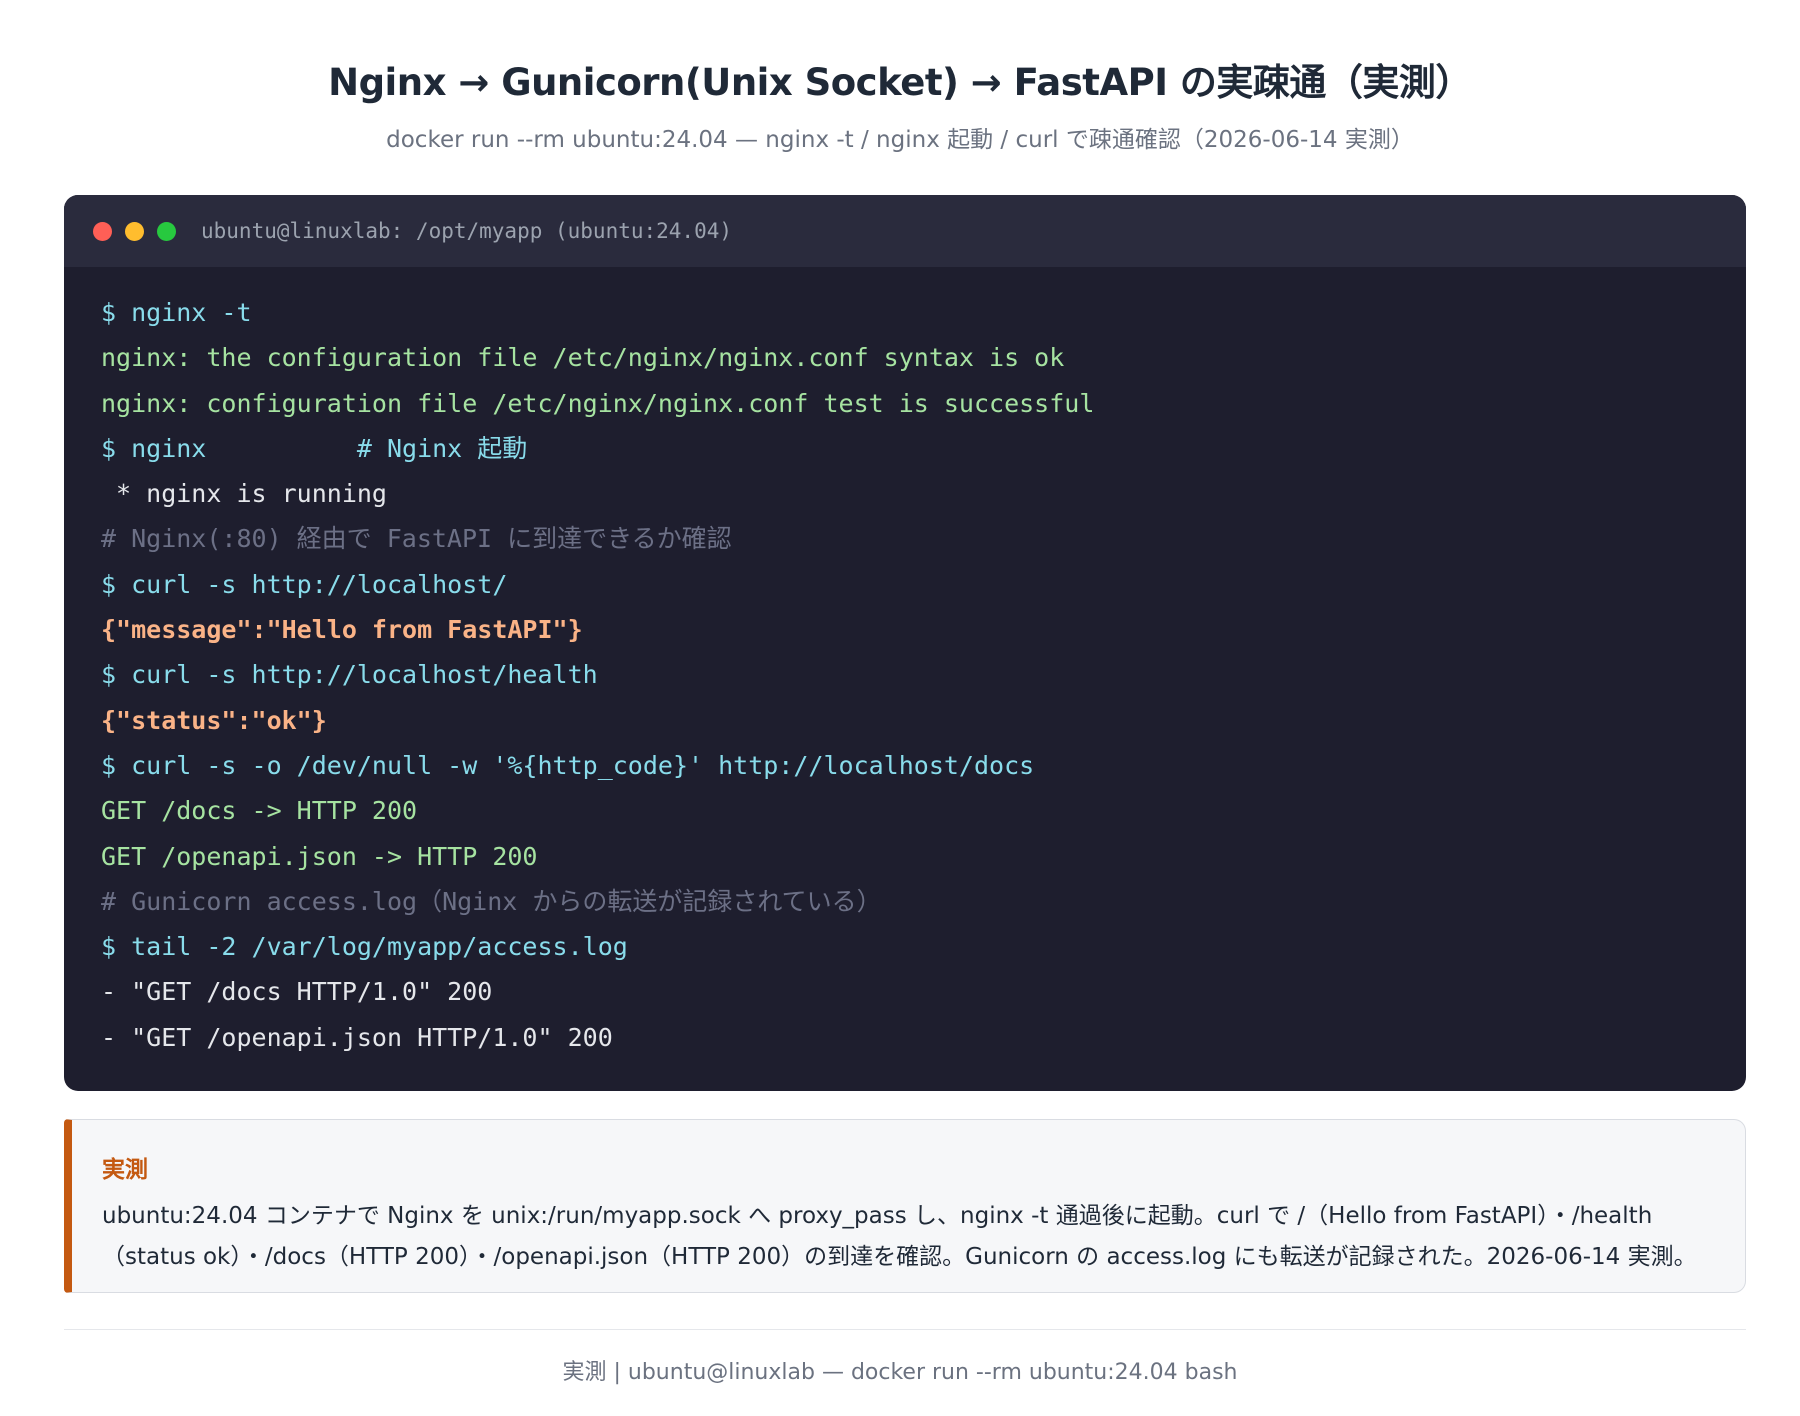 The image size is (1800, 1416). Describe the element at coordinates (905, 1329) in the screenshot. I see `footer-divider` at that location.